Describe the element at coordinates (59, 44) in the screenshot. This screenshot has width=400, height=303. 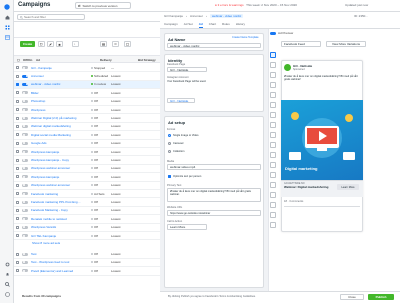
I see `delete-icon` at that location.